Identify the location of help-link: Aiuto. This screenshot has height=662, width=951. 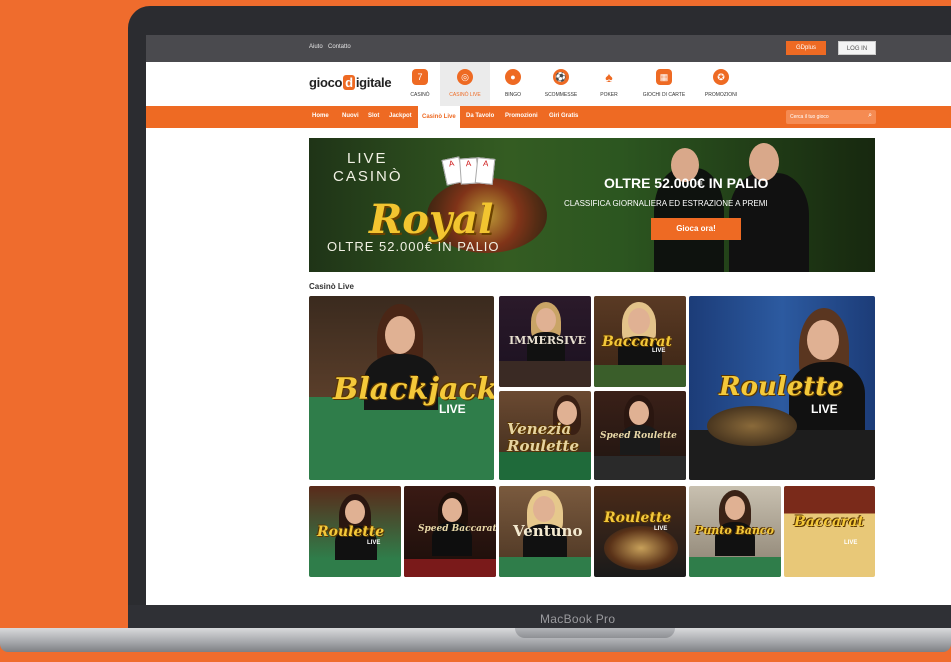
(316, 47).